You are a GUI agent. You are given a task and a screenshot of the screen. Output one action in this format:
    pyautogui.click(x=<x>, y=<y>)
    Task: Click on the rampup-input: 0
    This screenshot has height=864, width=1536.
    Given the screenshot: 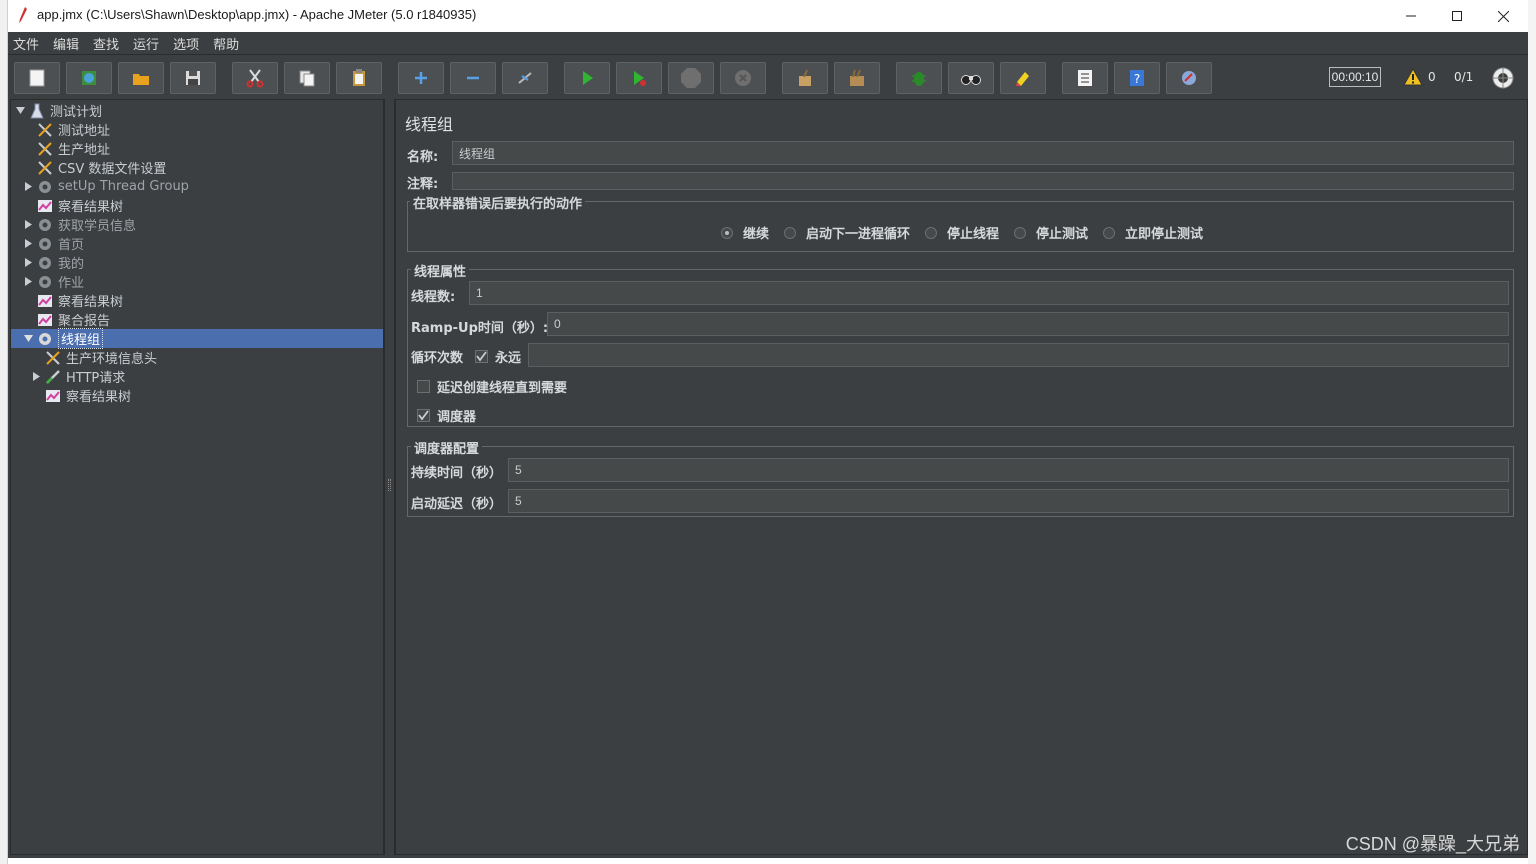 What is the action you would take?
    pyautogui.click(x=1028, y=324)
    